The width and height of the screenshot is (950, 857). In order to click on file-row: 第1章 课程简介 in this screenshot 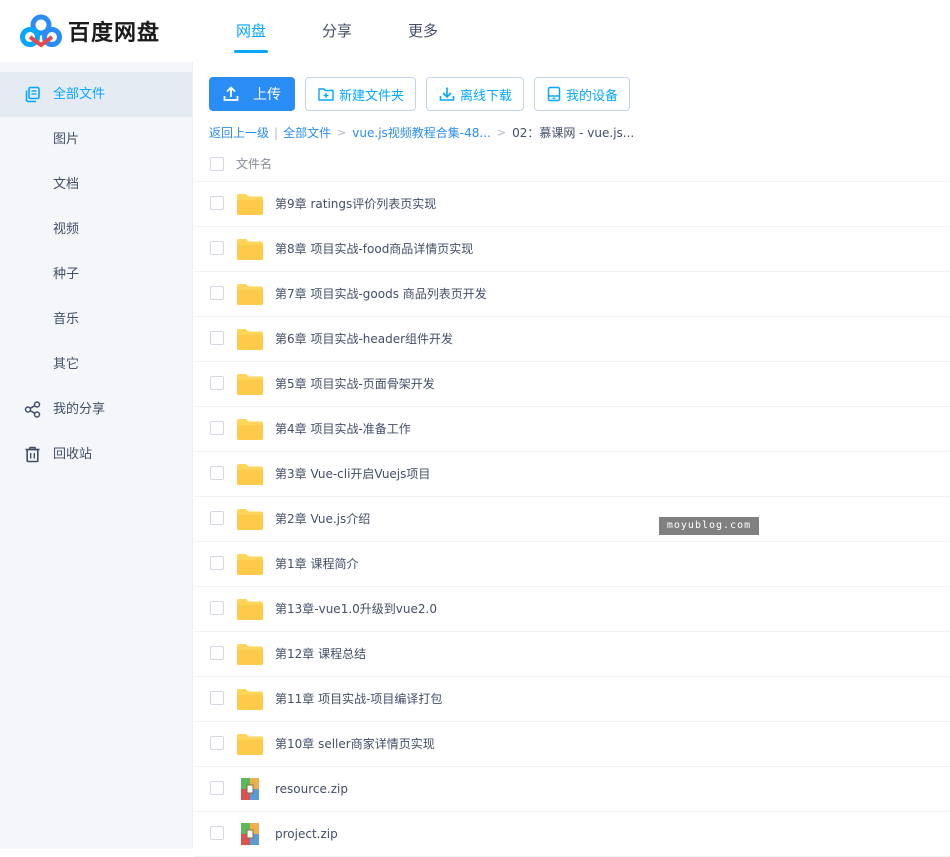, I will do `click(572, 564)`.